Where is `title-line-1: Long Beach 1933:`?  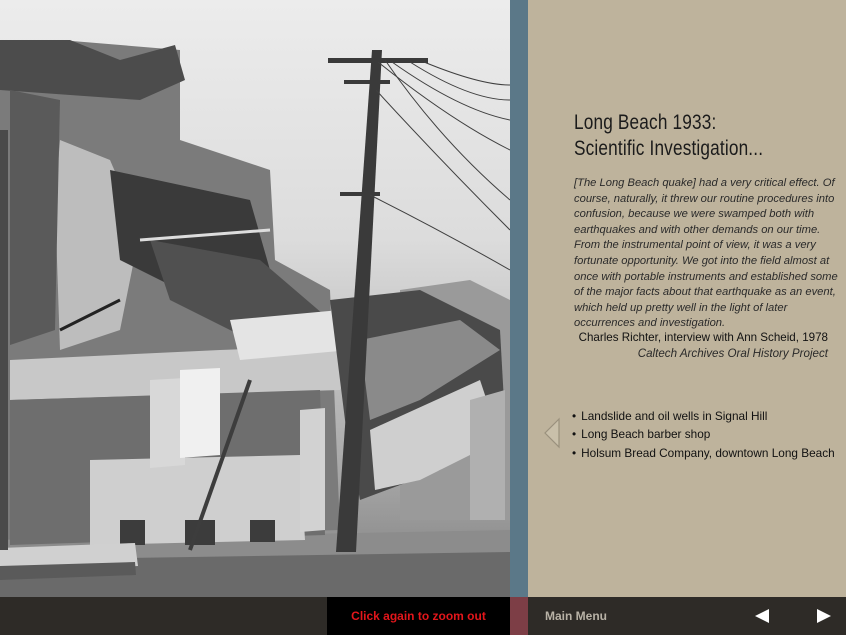 title-line-1: Long Beach 1933: is located at coordinates (645, 122).